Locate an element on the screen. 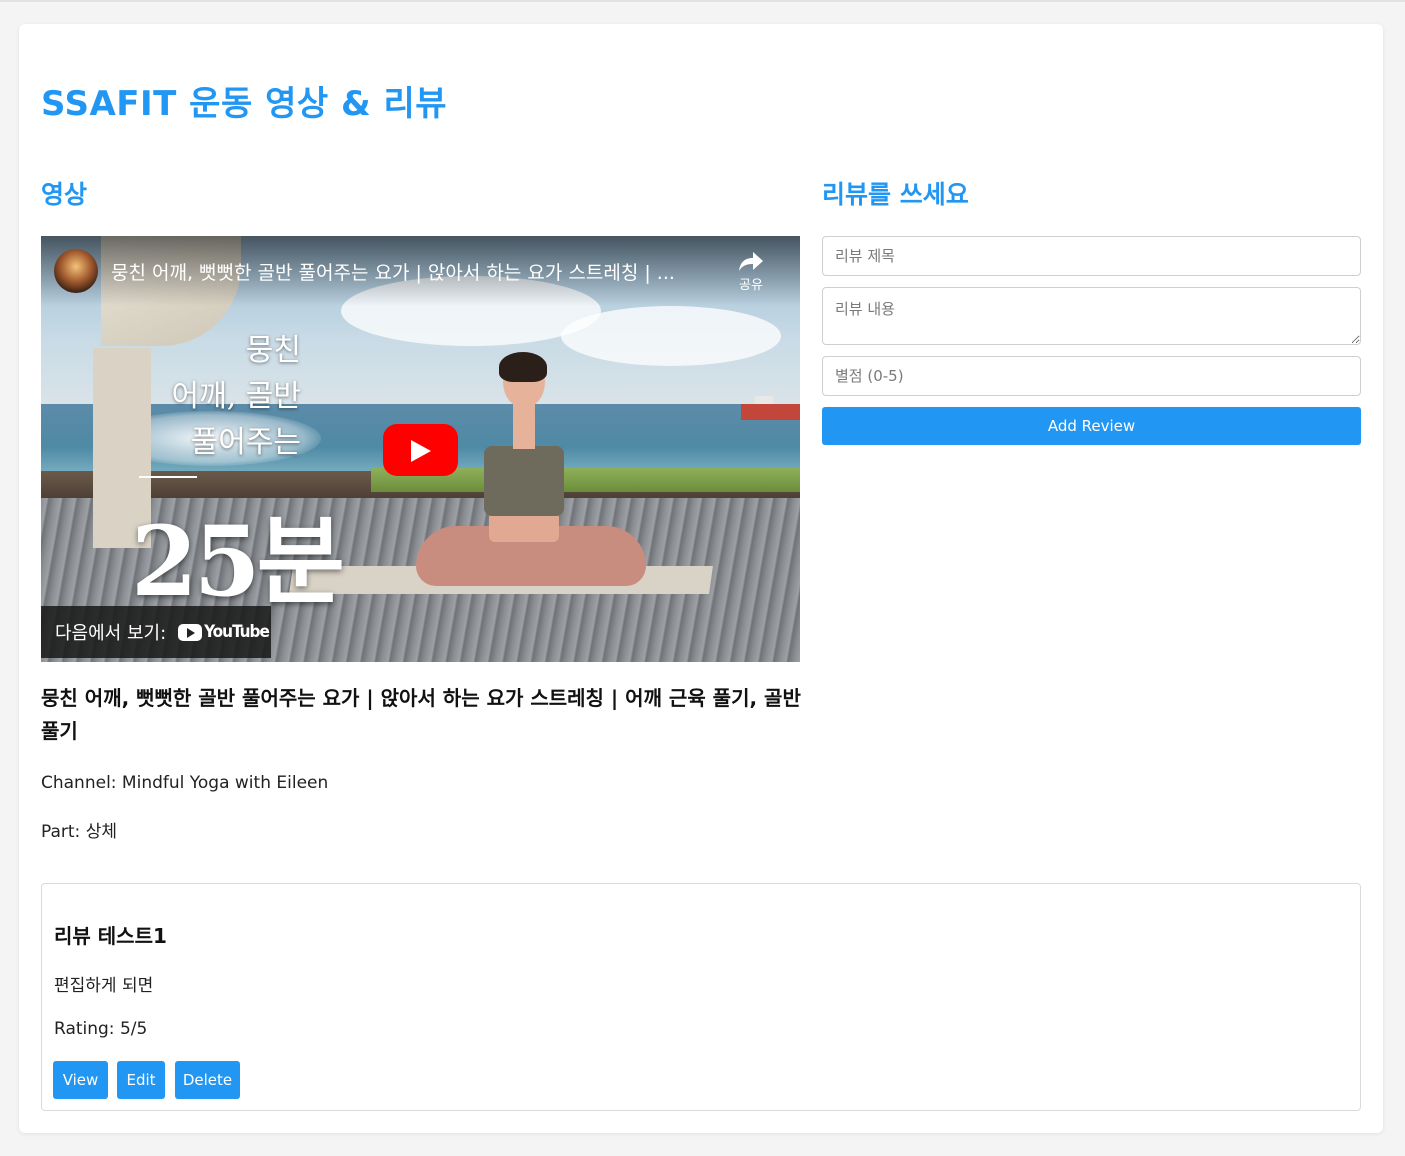 This screenshot has width=1405, height=1156. review-rating: Rating: 5/5 is located at coordinates (101, 1029).